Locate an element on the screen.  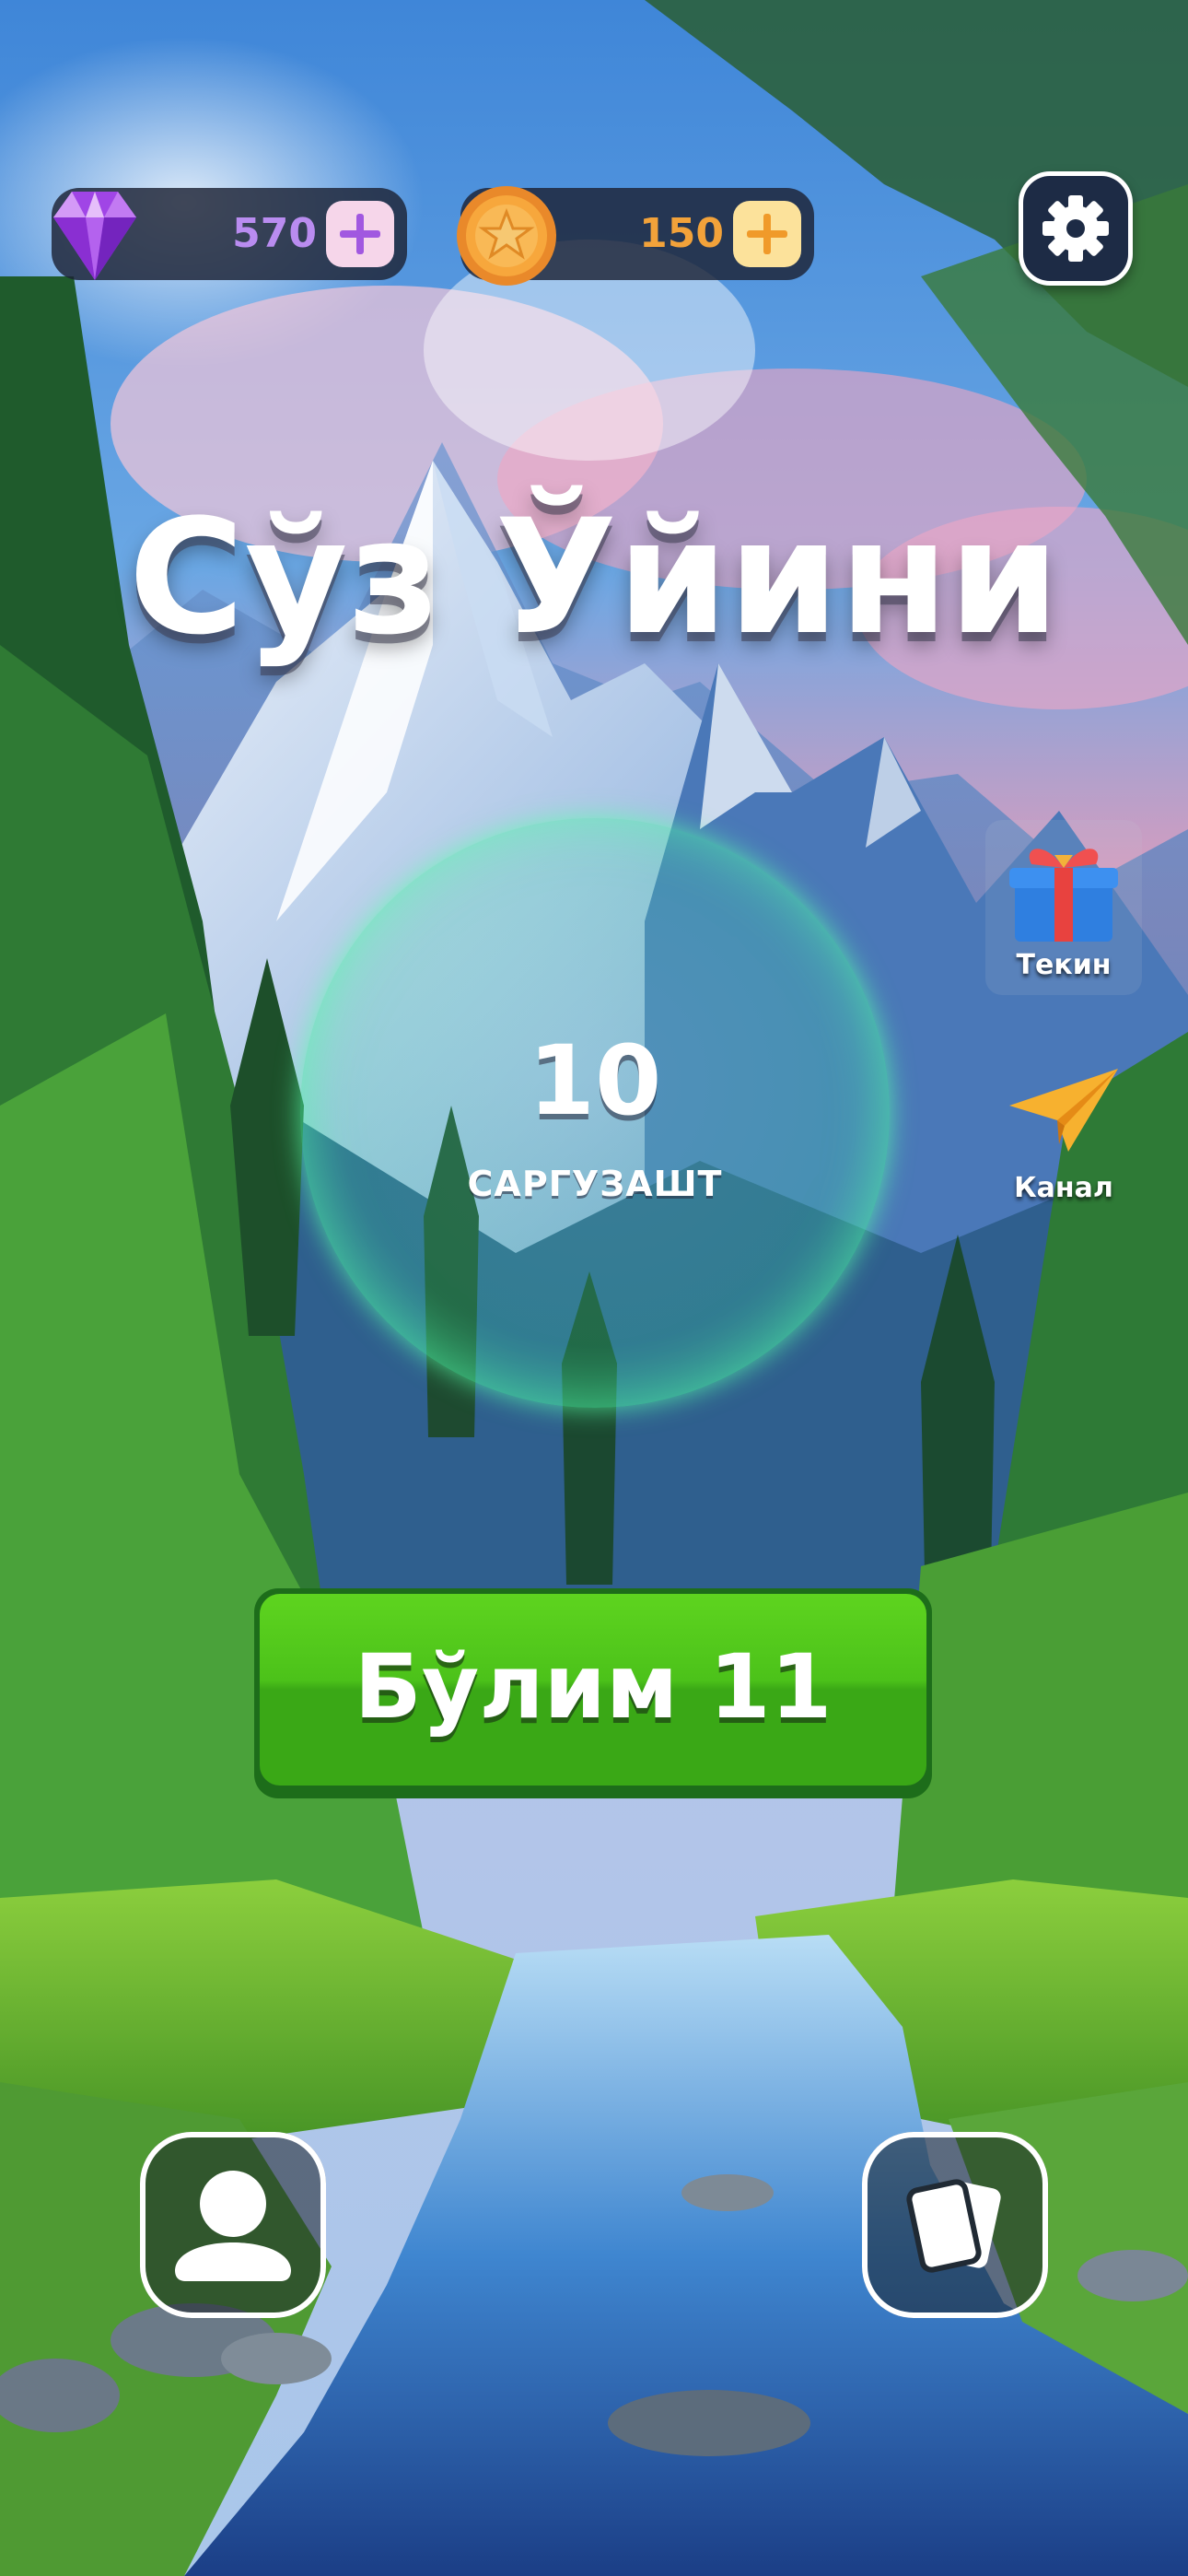
profile-button is located at coordinates (233, 2225).